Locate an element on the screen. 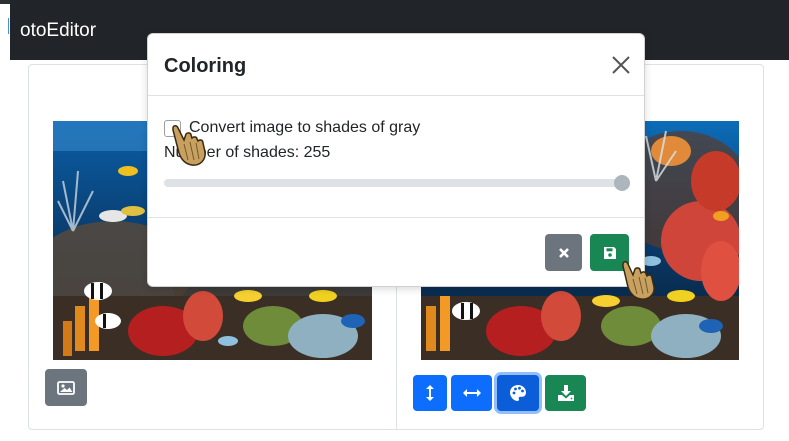 Image resolution: width=789 pixels, height=441 pixels. dialog-footer is located at coordinates (396, 252).